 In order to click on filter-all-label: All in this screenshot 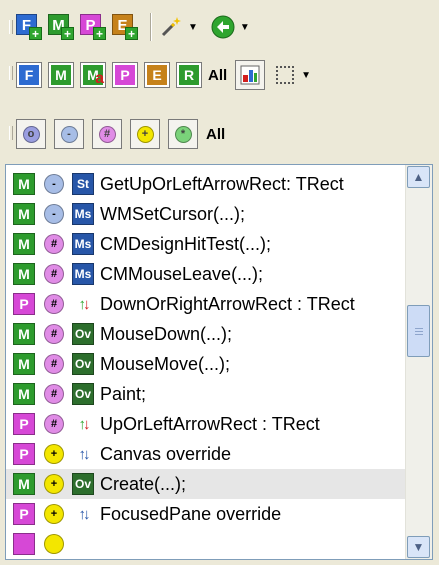, I will do `click(217, 75)`.